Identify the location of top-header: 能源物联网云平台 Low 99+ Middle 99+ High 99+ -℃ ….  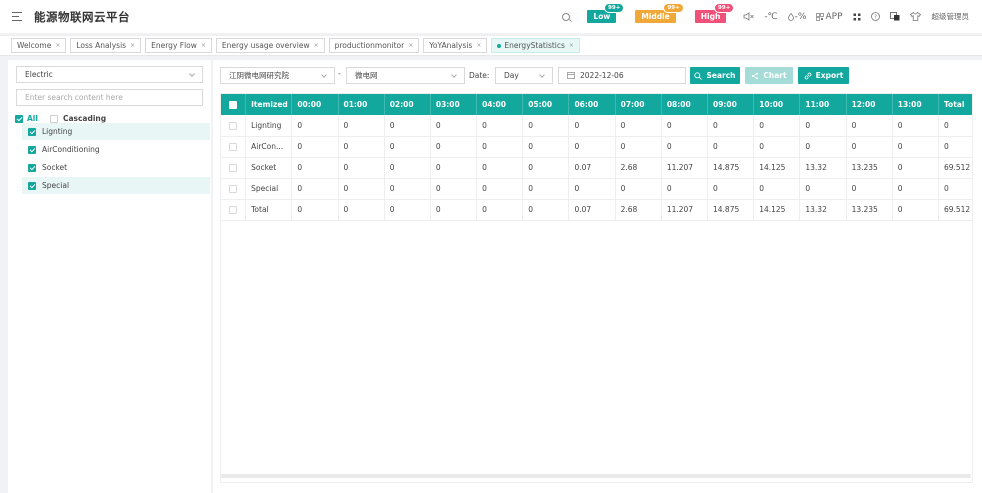
(491, 16).